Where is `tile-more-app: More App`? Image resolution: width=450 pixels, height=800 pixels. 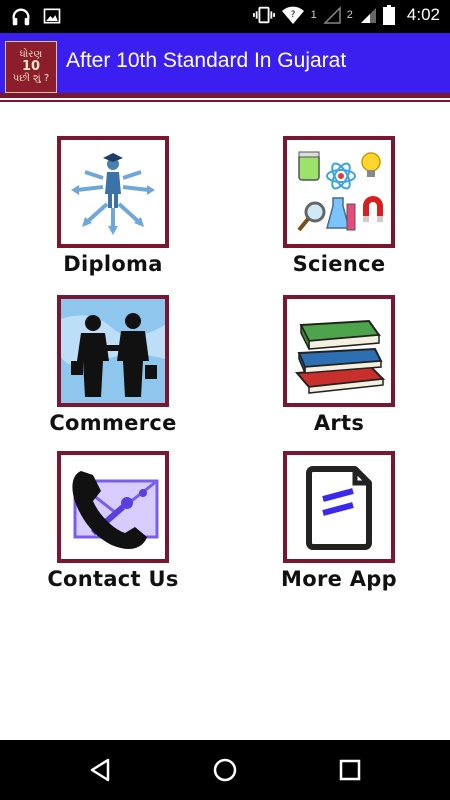 tile-more-app: More App is located at coordinates (339, 521).